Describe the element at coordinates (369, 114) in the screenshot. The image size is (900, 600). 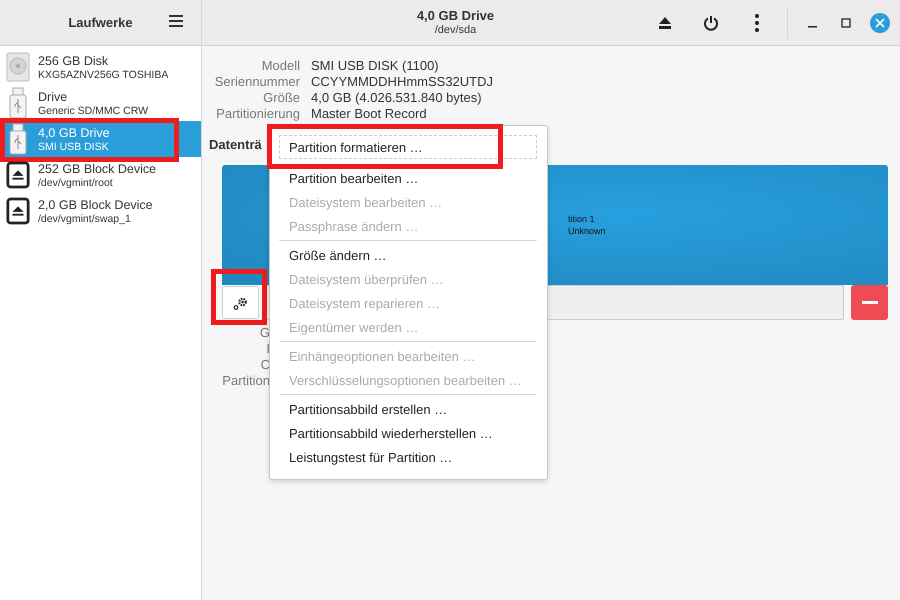
I see `field-value: Master Boot Record` at that location.